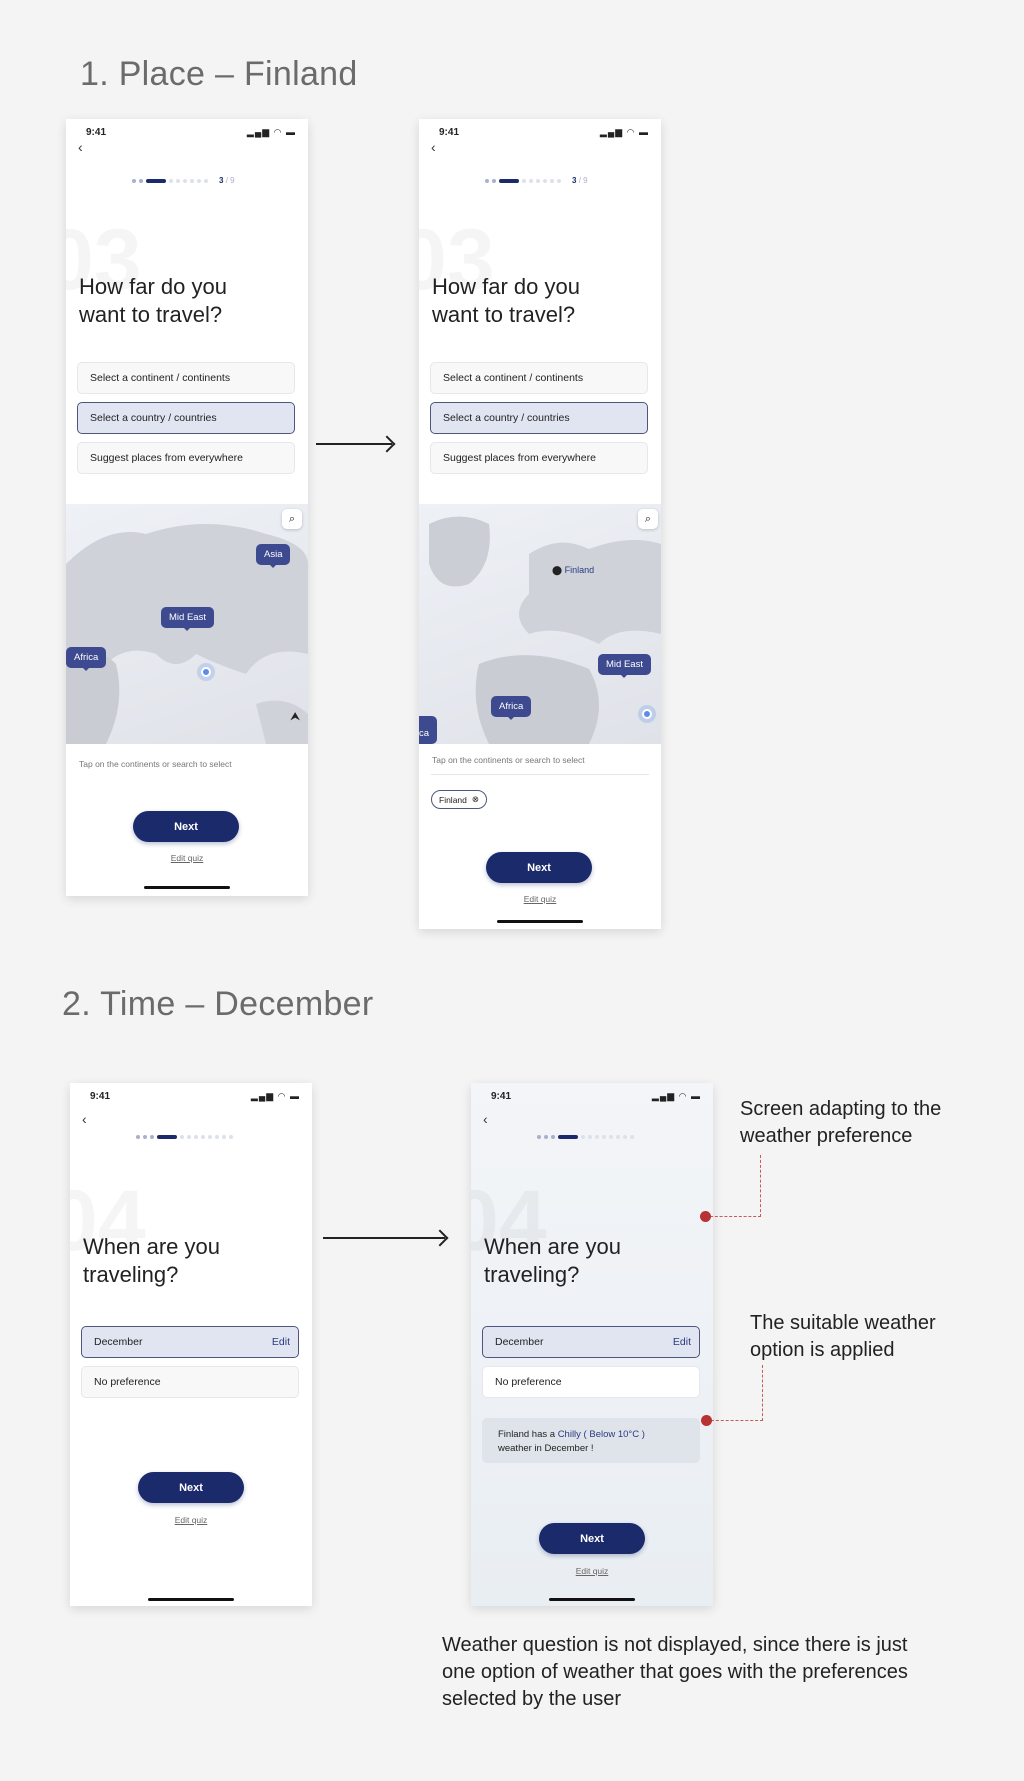 Image resolution: width=1024 pixels, height=1781 pixels. I want to click on divider, so click(540, 774).